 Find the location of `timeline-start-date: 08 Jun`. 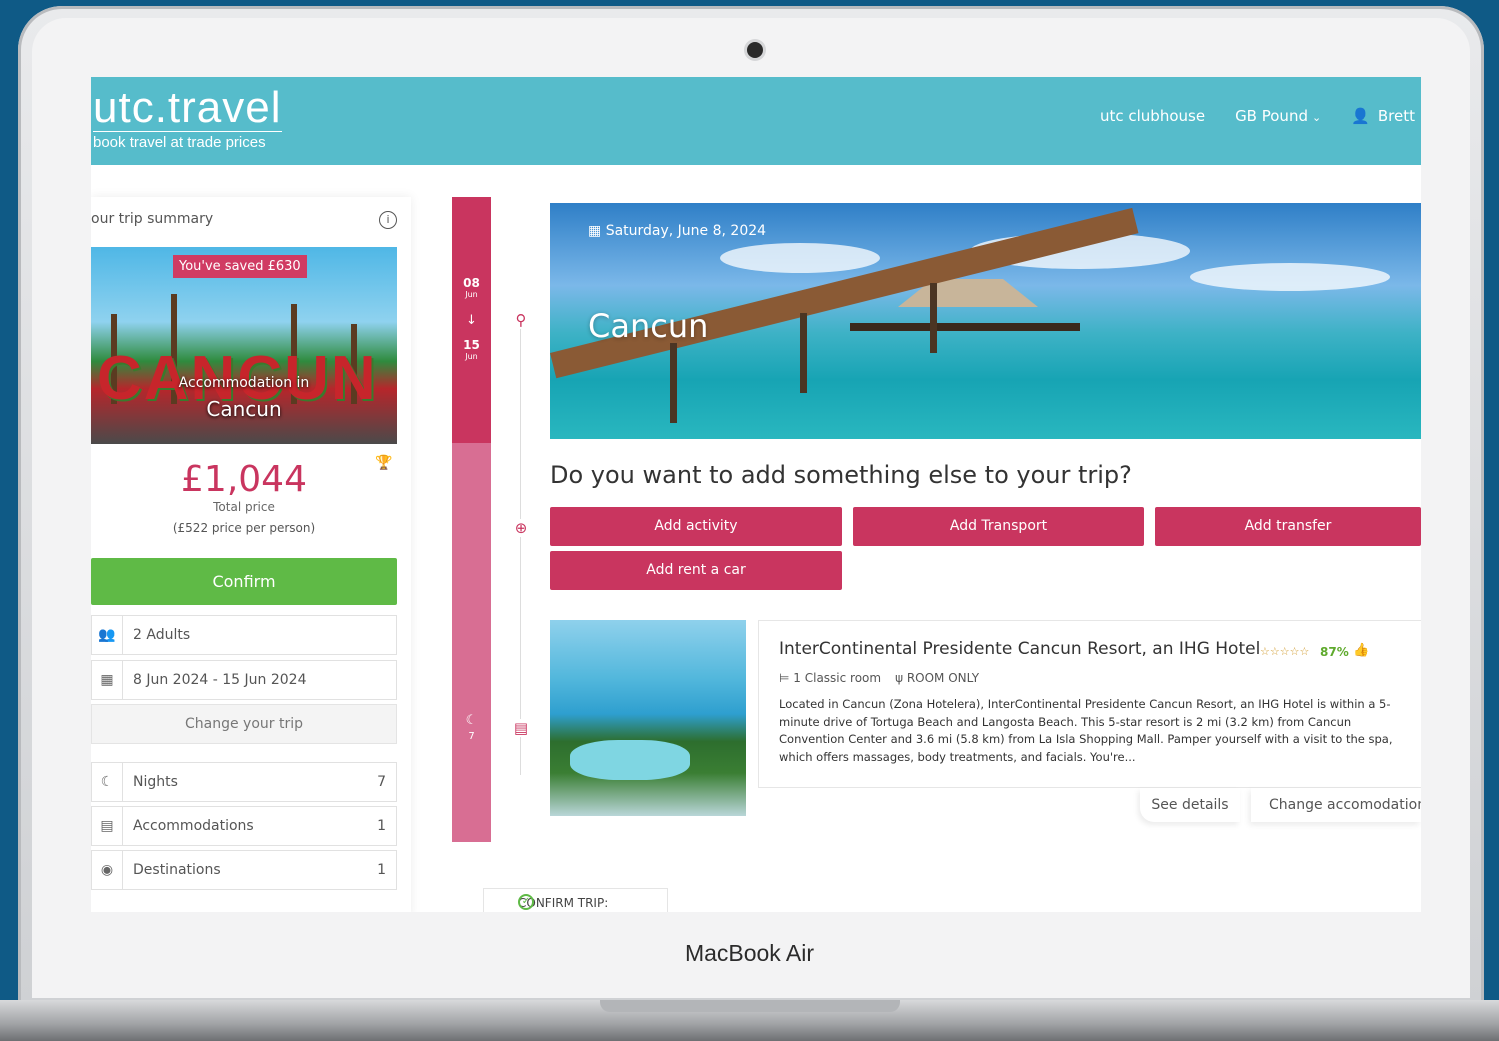

timeline-start-date: 08 Jun is located at coordinates (471, 289).